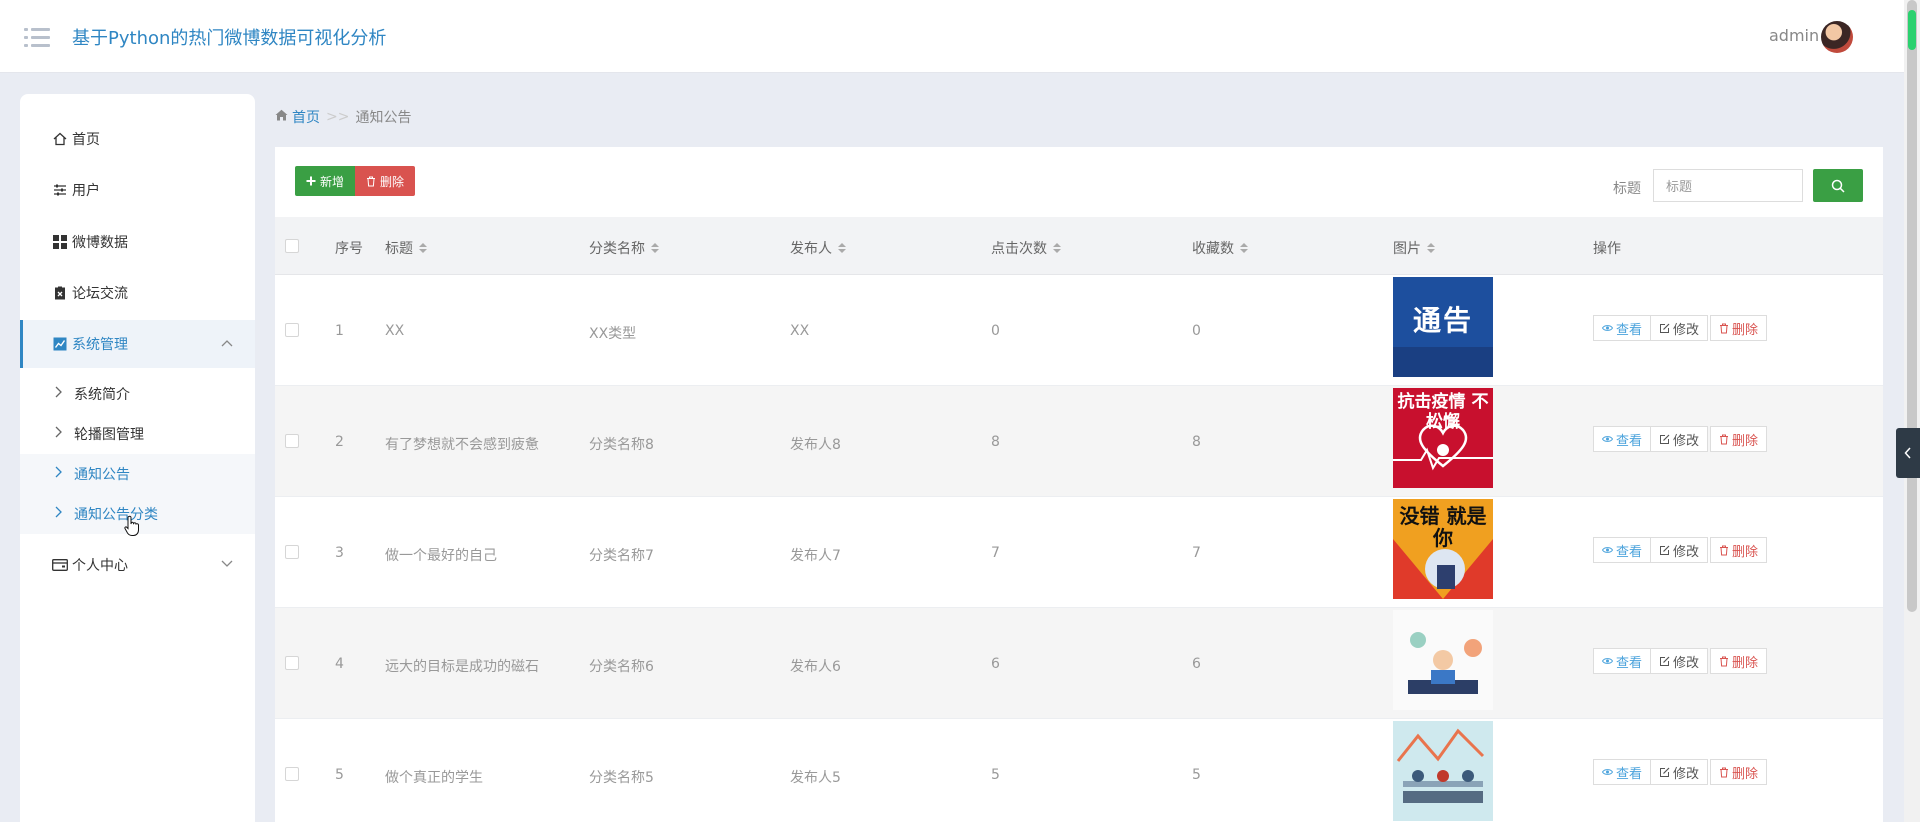 Image resolution: width=1920 pixels, height=822 pixels. What do you see at coordinates (109, 435) in the screenshot?
I see `sidebar-subitem-label: 轮播图管理` at bounding box center [109, 435].